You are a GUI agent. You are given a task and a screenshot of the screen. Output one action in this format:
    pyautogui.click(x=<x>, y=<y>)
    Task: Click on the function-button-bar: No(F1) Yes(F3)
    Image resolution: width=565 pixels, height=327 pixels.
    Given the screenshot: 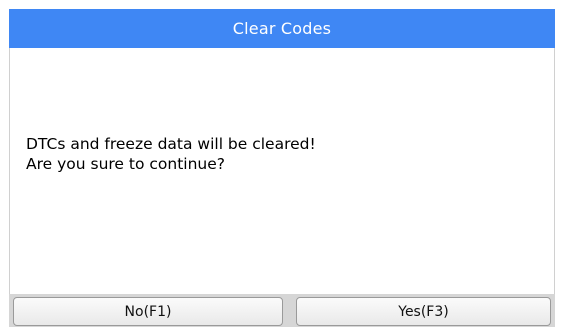 What is the action you would take?
    pyautogui.click(x=282, y=310)
    